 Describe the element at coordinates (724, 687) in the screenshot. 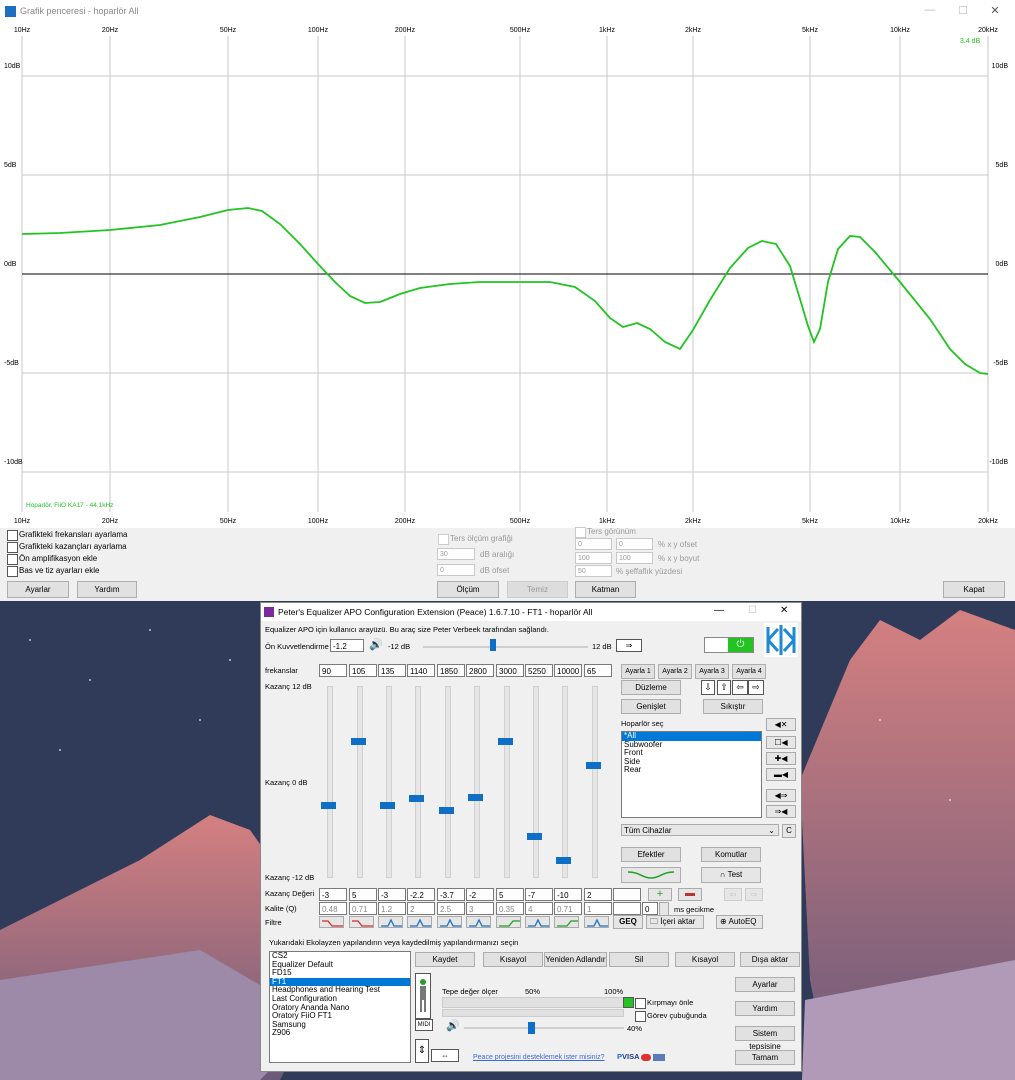

I see `arrow-up-icon: ⇧` at that location.